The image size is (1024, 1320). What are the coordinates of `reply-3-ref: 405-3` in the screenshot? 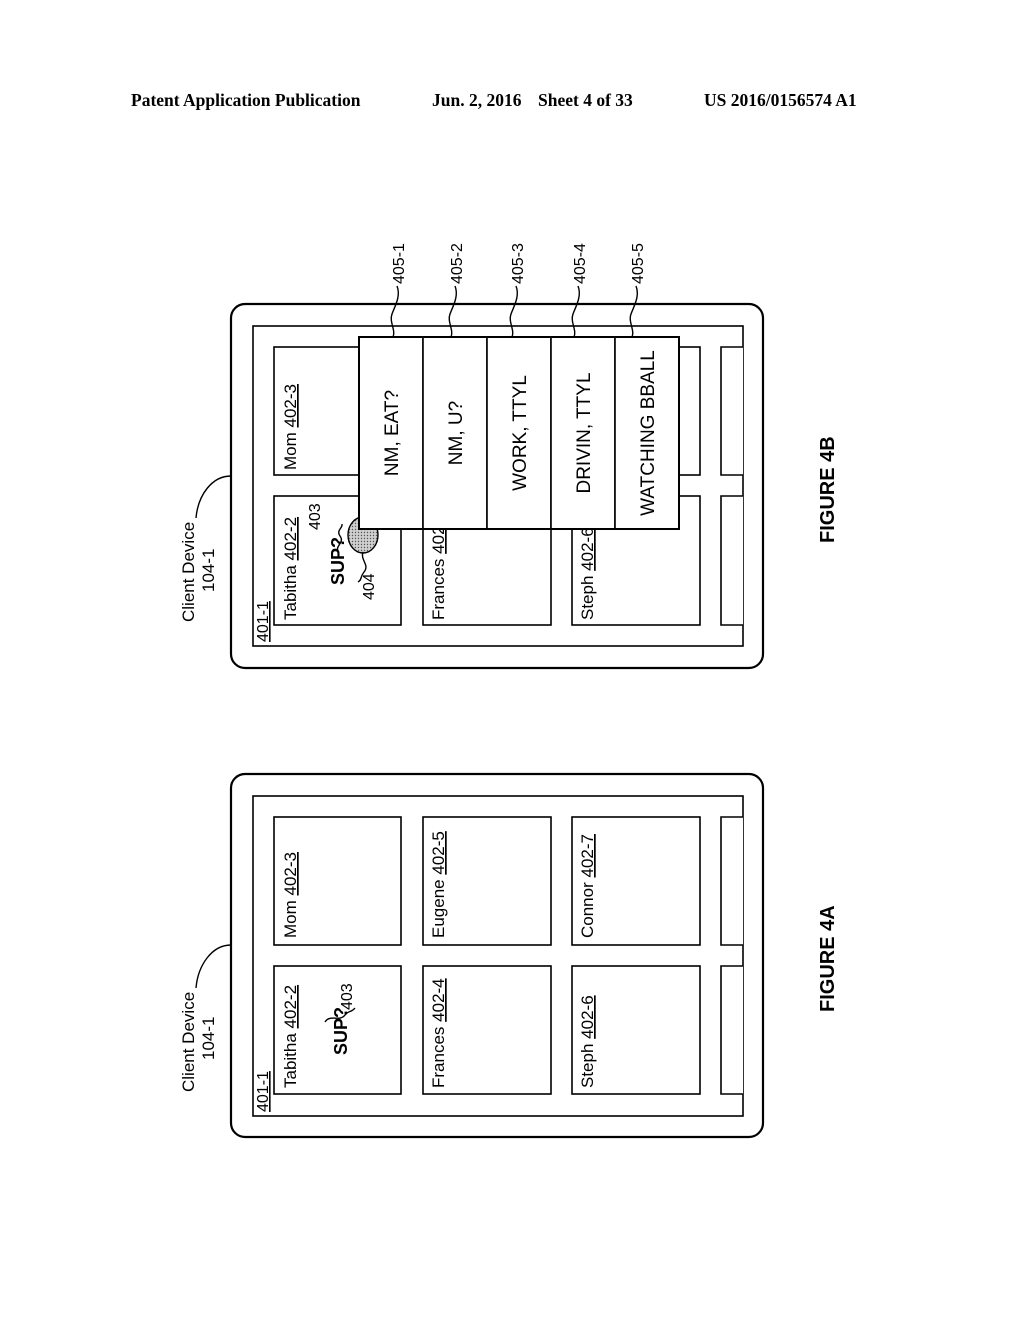 It's located at (518, 263).